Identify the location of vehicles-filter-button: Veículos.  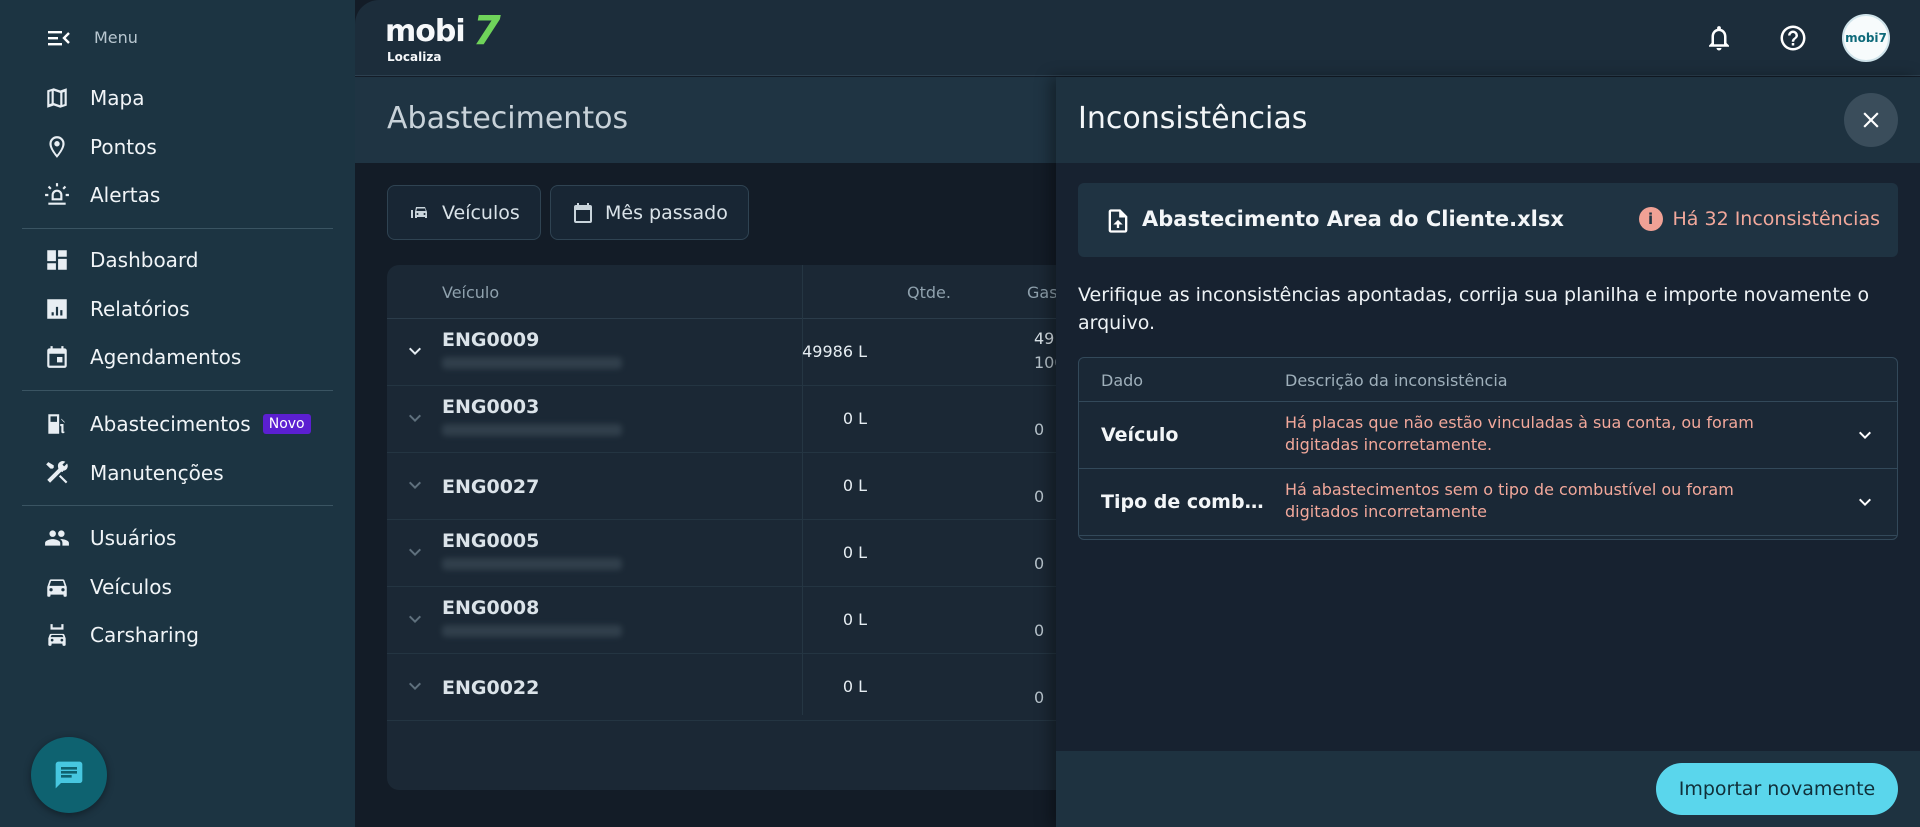
(464, 212).